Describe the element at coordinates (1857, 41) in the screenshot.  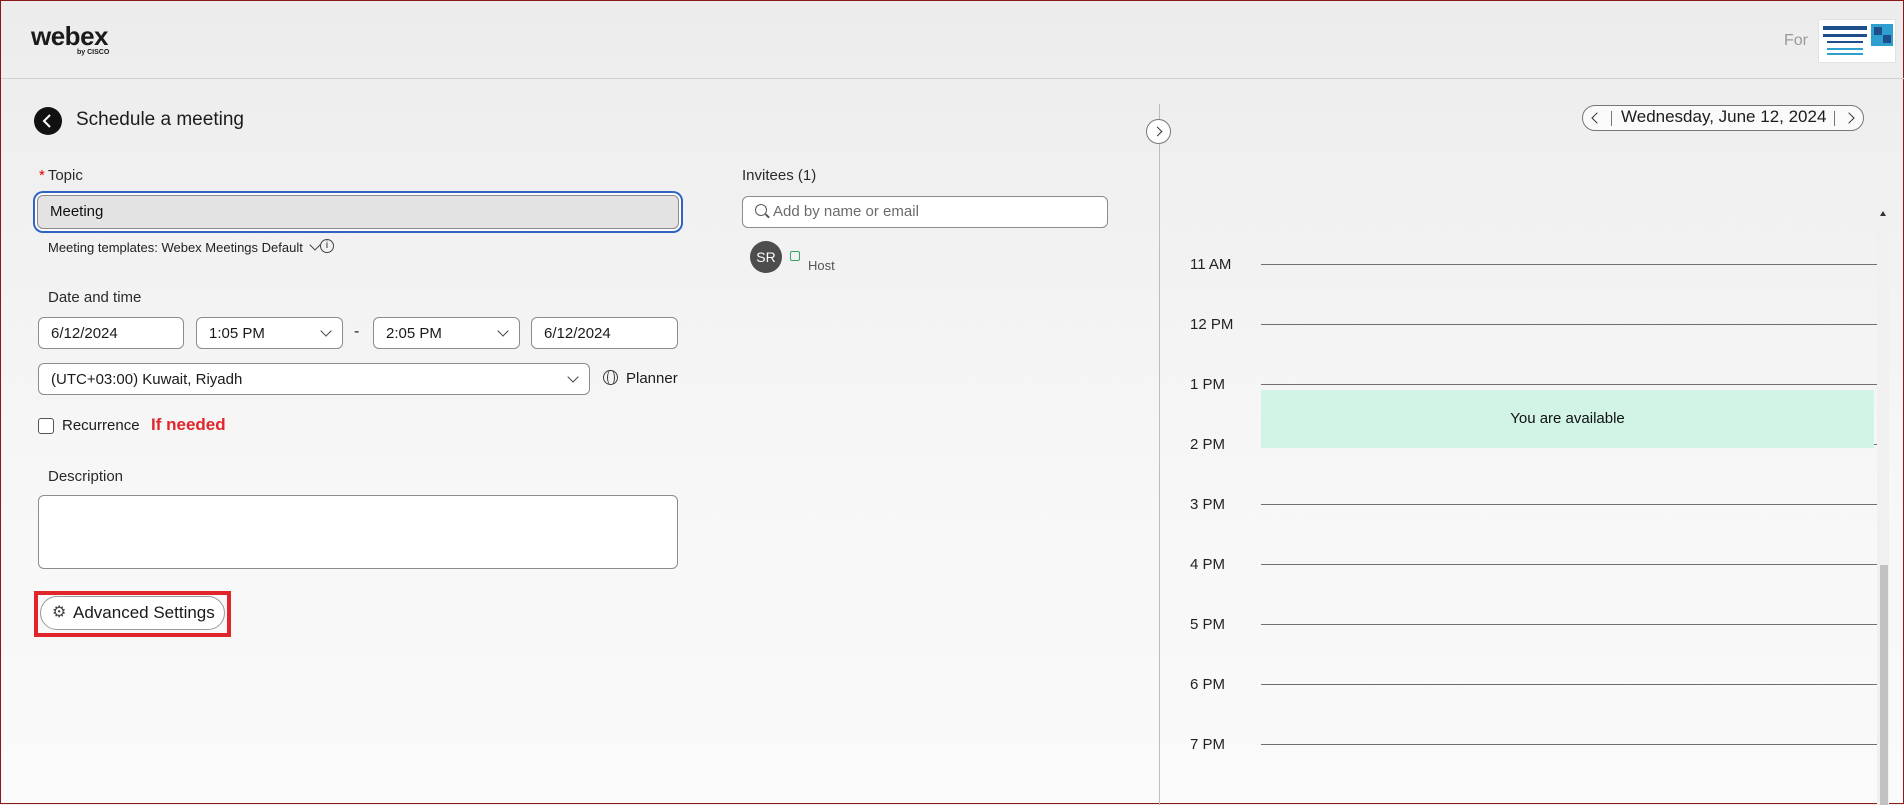
I see `organization-logo` at that location.